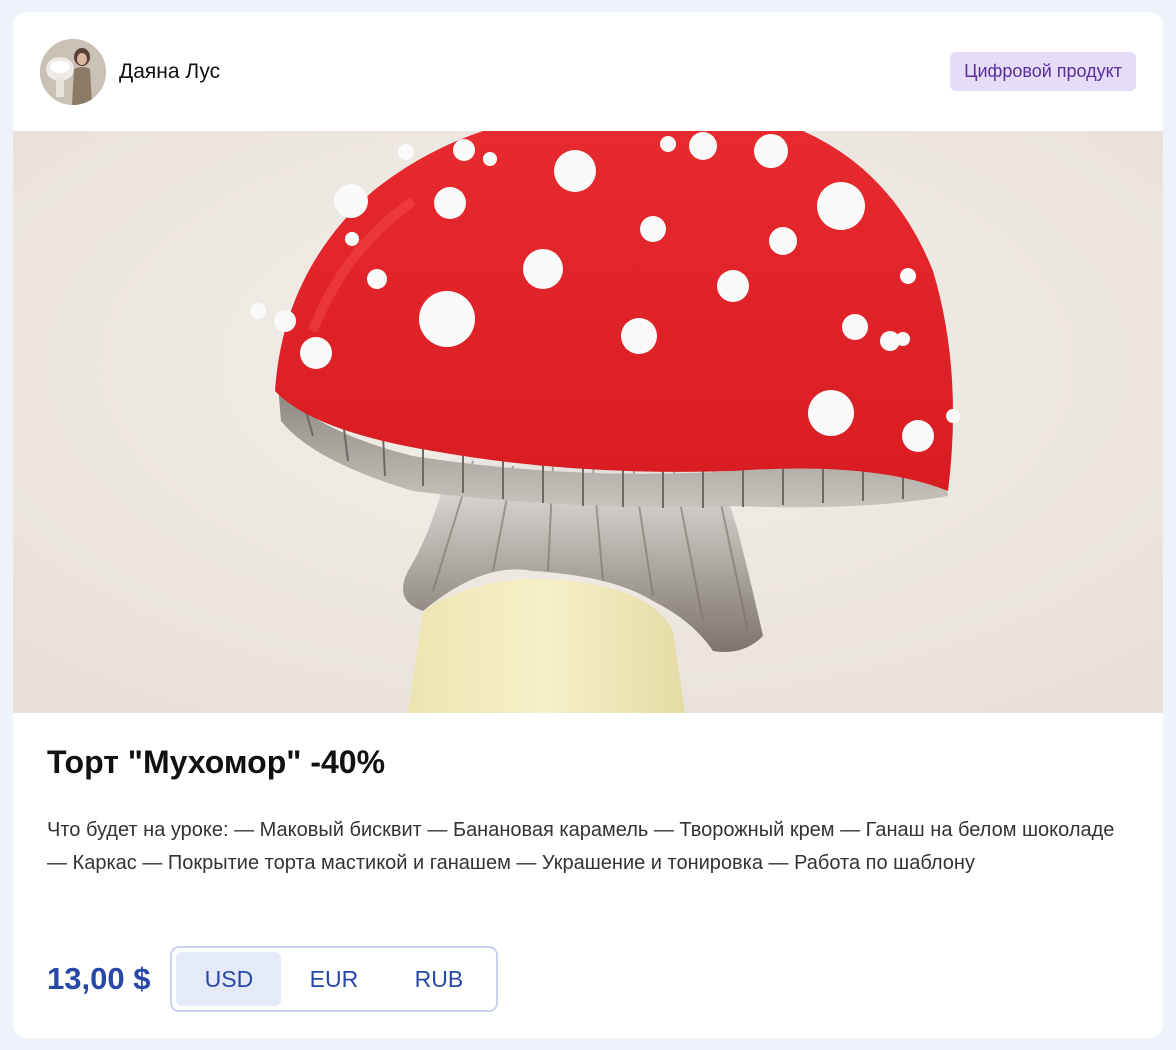  What do you see at coordinates (216, 762) in the screenshot?
I see `product-title: Торт "Мухомор" -40%` at bounding box center [216, 762].